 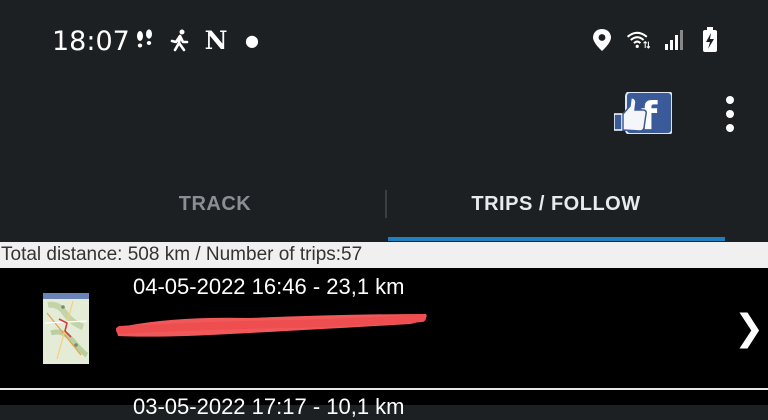 What do you see at coordinates (66, 328) in the screenshot?
I see `map-thumbnail` at bounding box center [66, 328].